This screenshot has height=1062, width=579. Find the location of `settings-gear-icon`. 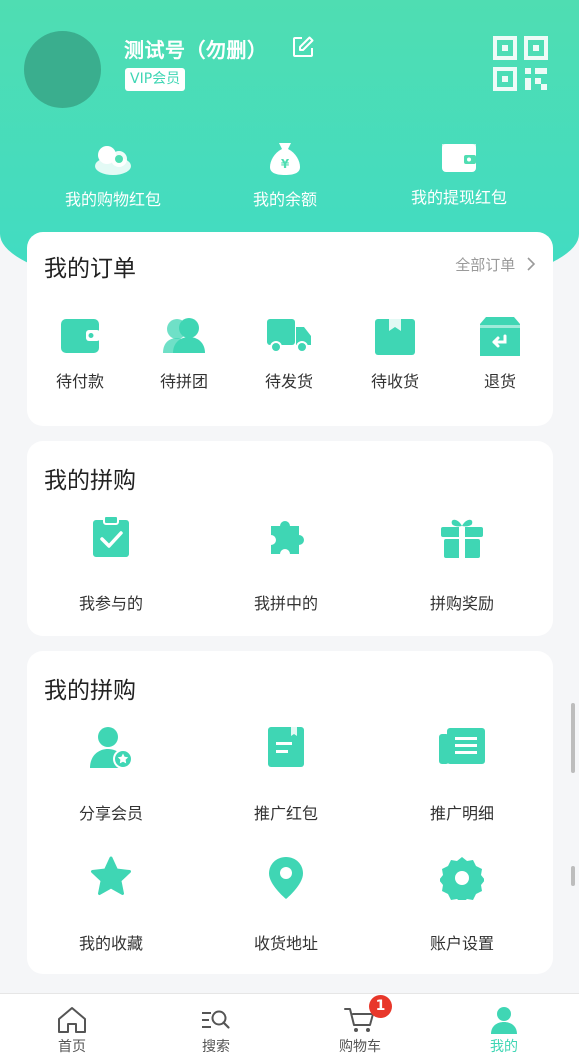

settings-gear-icon is located at coordinates (462, 878).